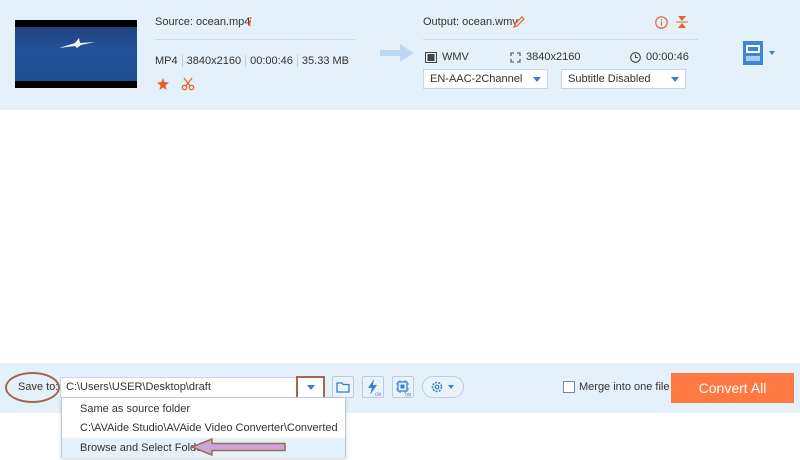 This screenshot has height=460, width=800. I want to click on output-resolution: 3840x2160, so click(553, 57).